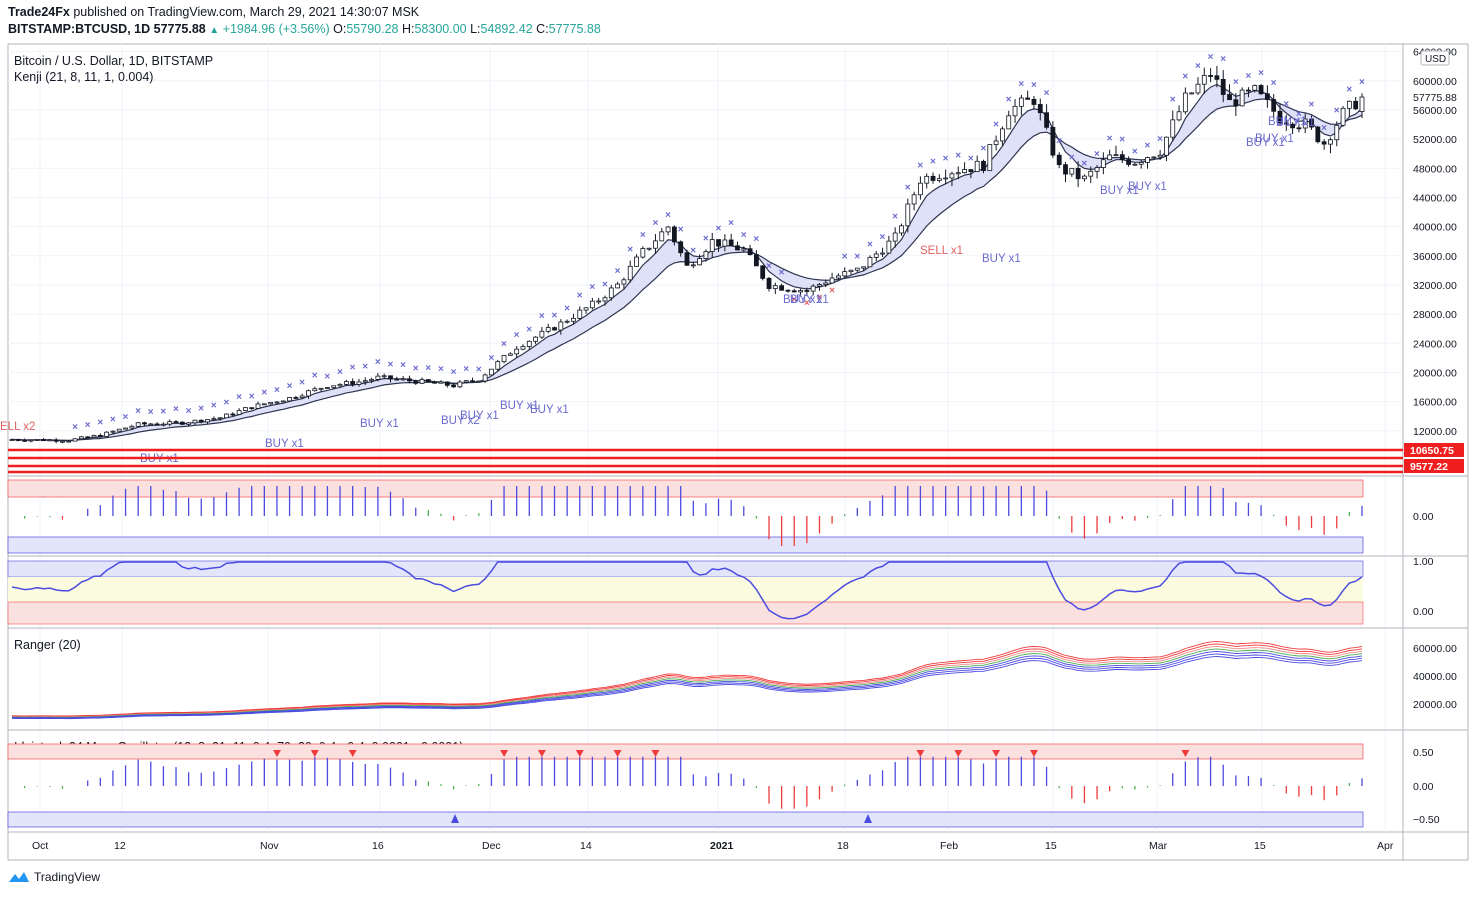  I want to click on price-tick-label: 24000.00, so click(1435, 344).